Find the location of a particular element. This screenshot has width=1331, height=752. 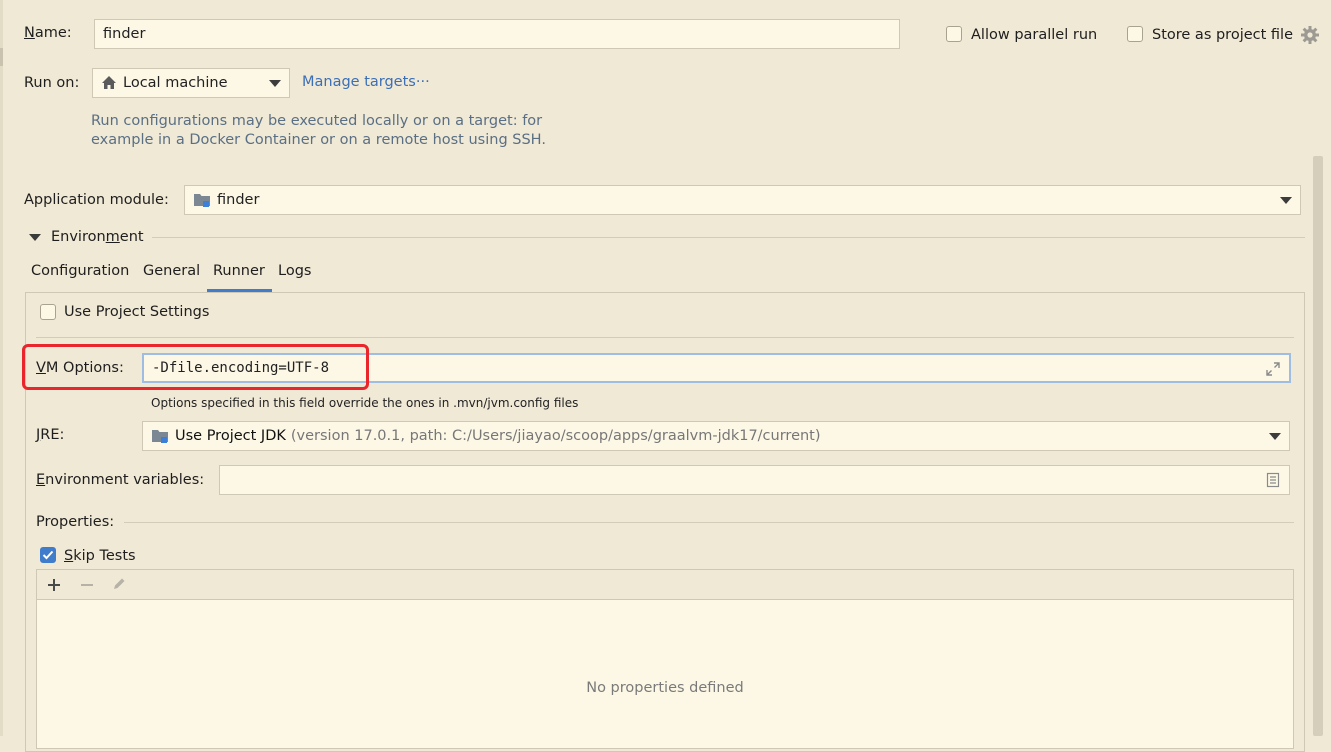

left-edge-strip is located at coordinates (1, 368).